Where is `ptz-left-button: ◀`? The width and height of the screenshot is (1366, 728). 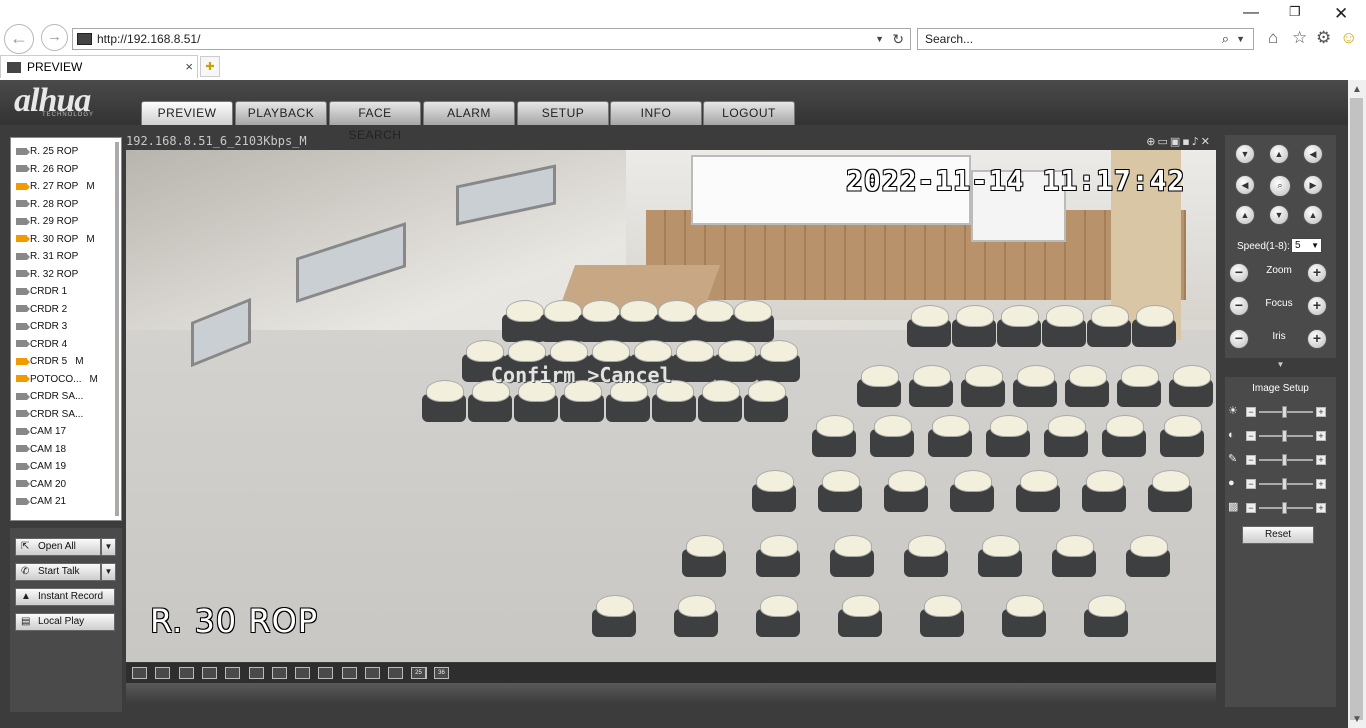
ptz-left-button: ◀ is located at coordinates (1245, 185).